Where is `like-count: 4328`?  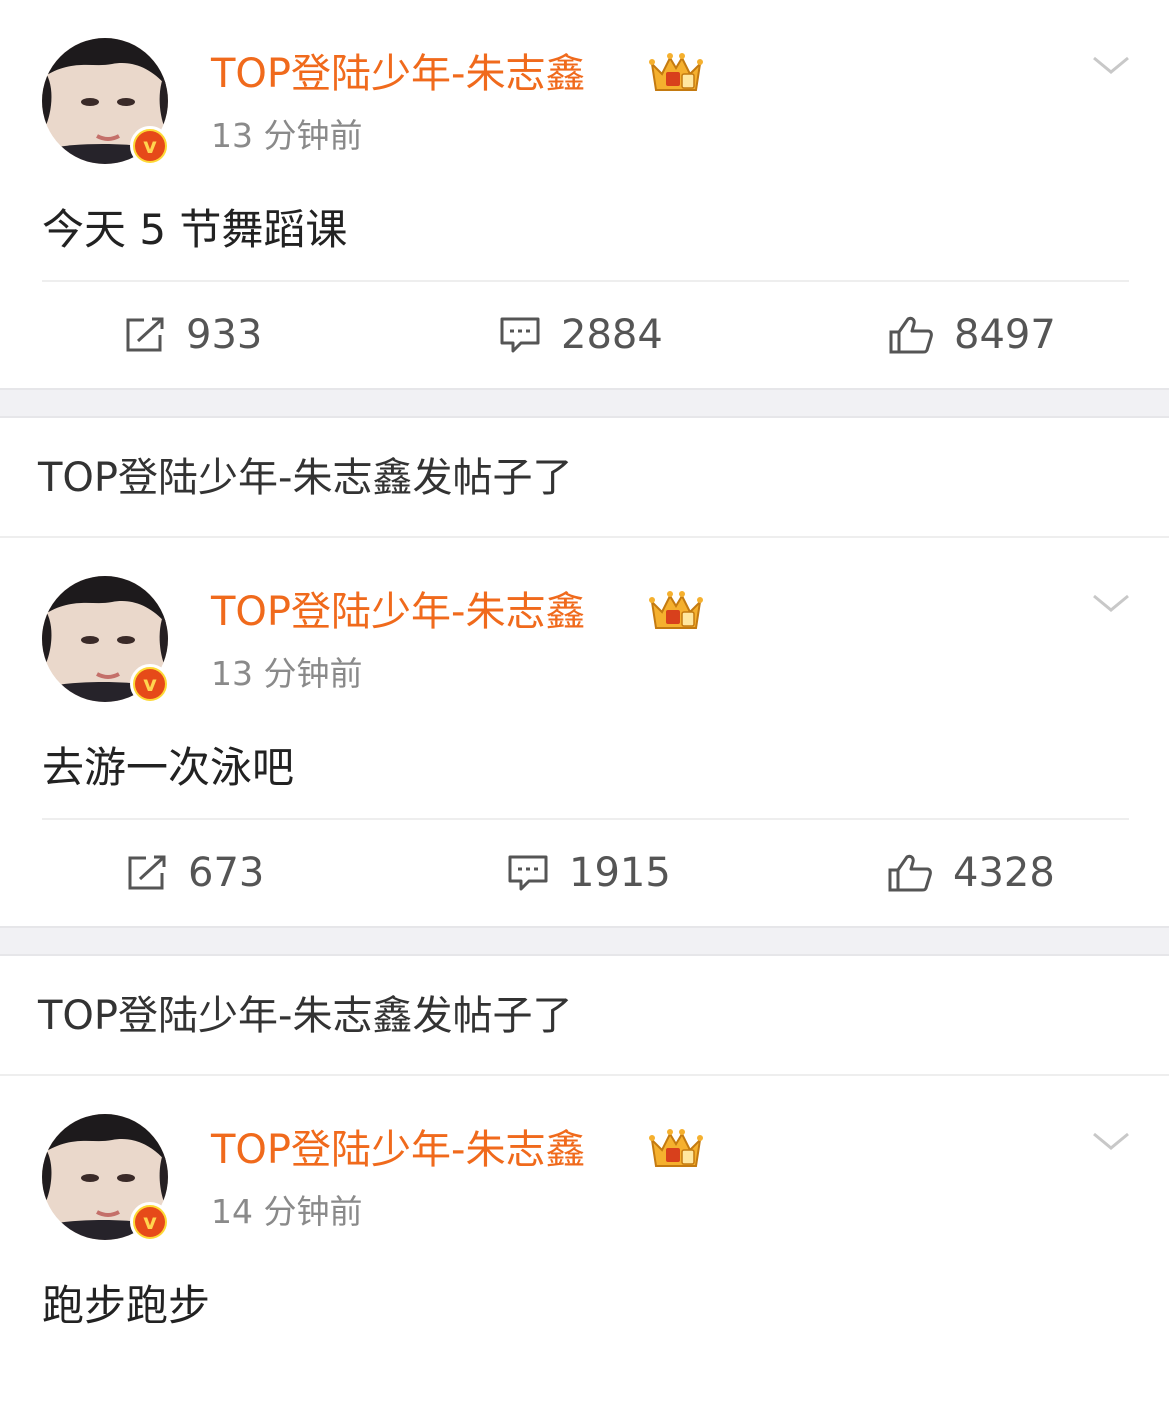 like-count: 4328 is located at coordinates (1004, 873).